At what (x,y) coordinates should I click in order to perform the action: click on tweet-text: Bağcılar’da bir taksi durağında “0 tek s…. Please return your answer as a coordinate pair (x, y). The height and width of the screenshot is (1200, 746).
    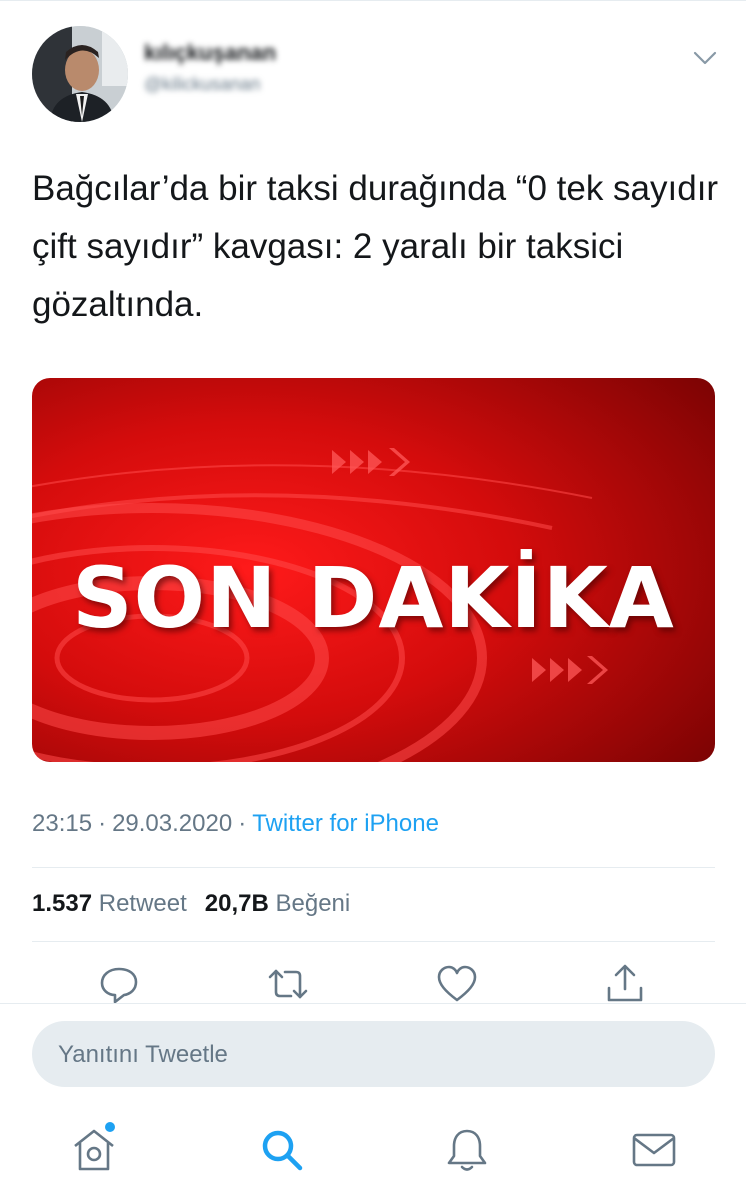
    Looking at the image, I should click on (375, 246).